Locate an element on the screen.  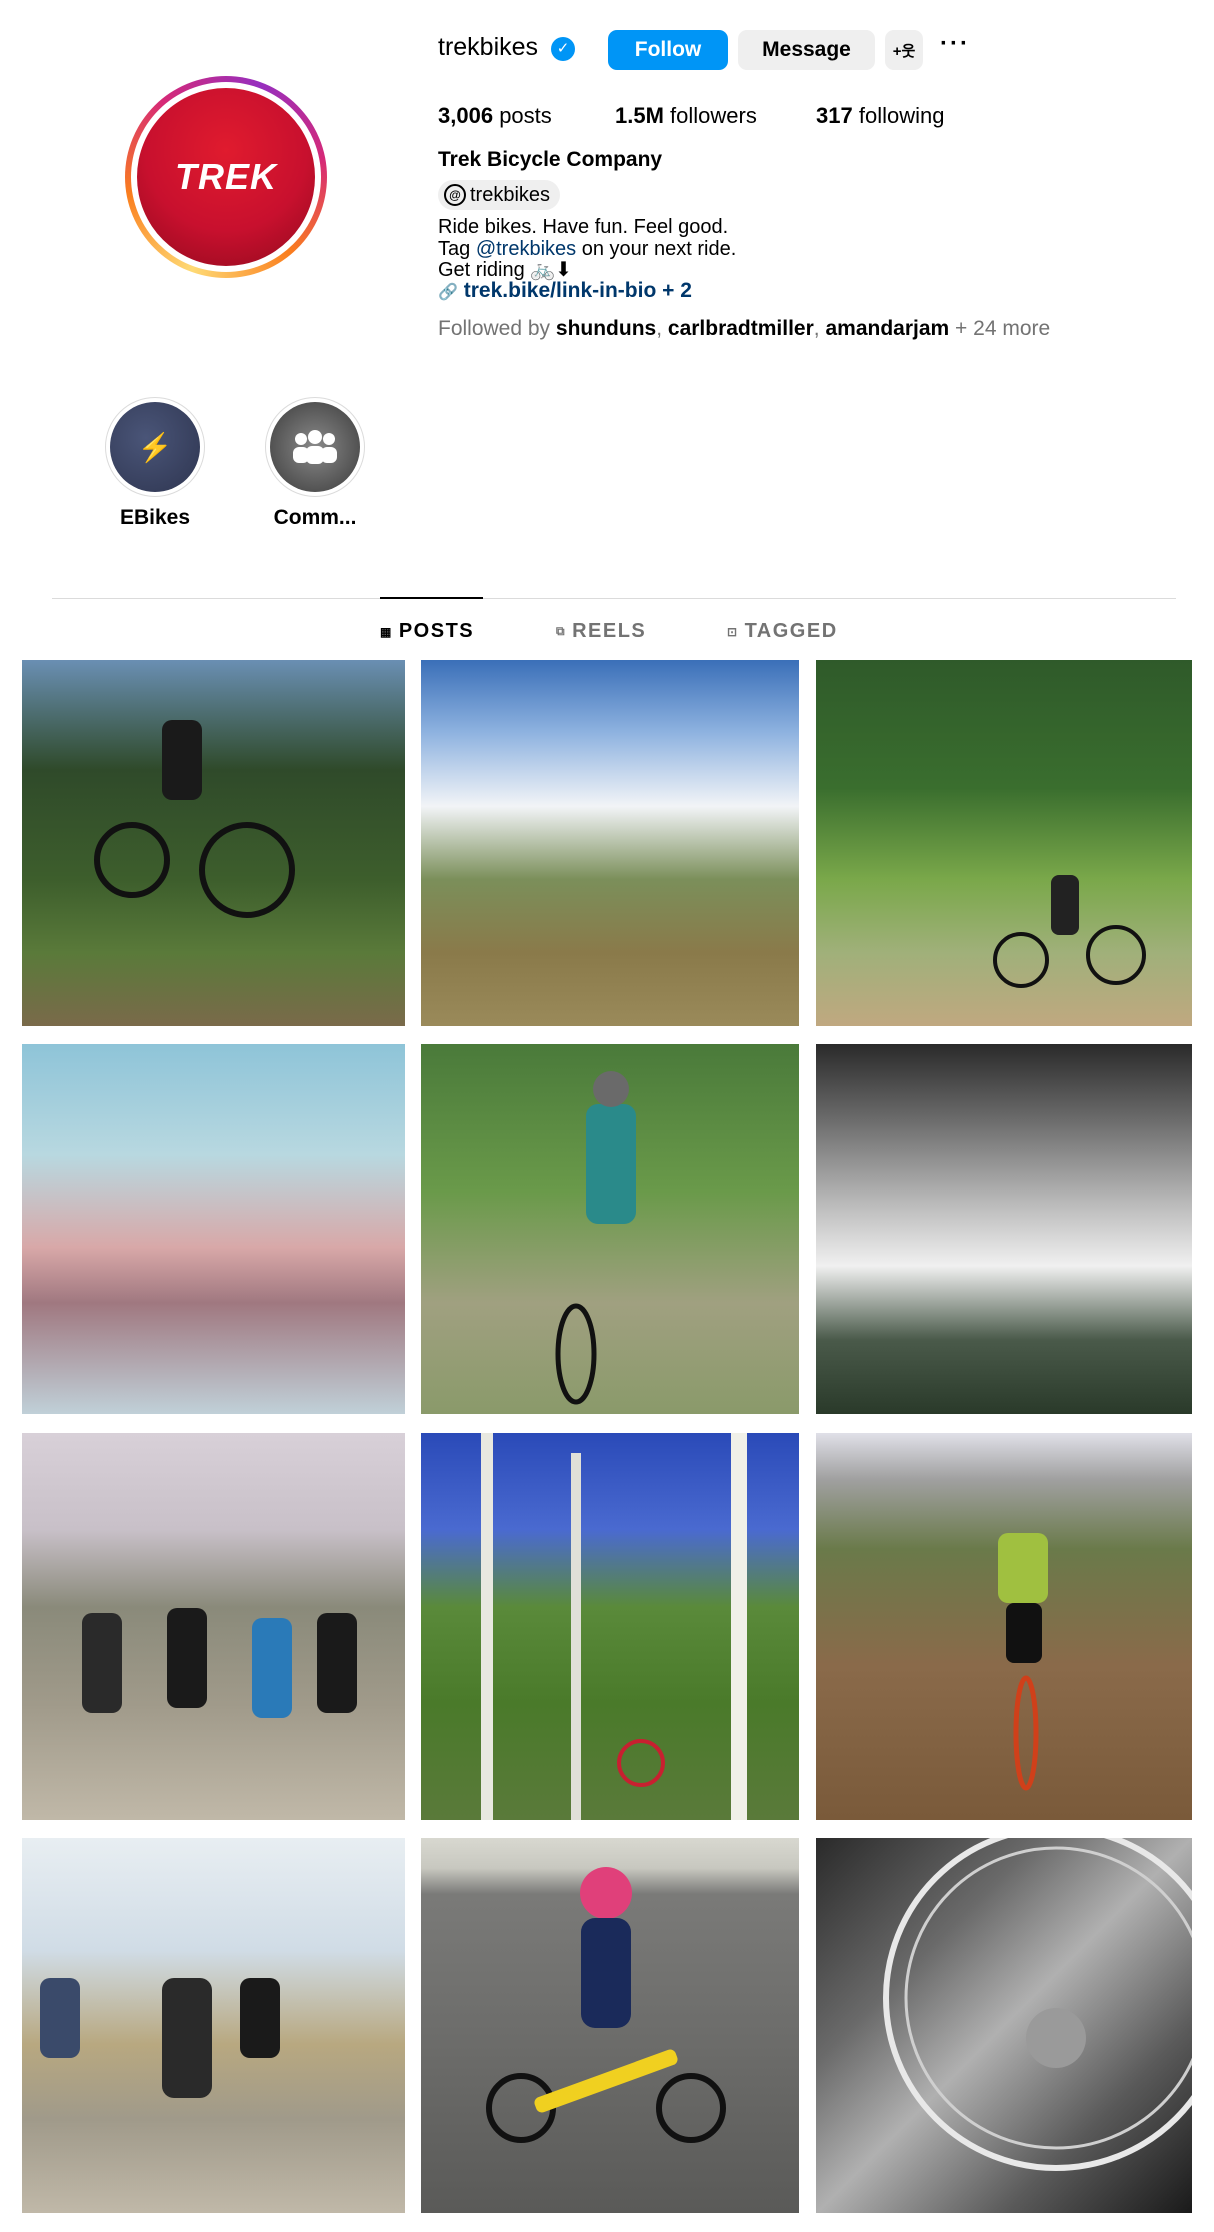
lightning-icon: ⚡ is located at coordinates (155, 447).